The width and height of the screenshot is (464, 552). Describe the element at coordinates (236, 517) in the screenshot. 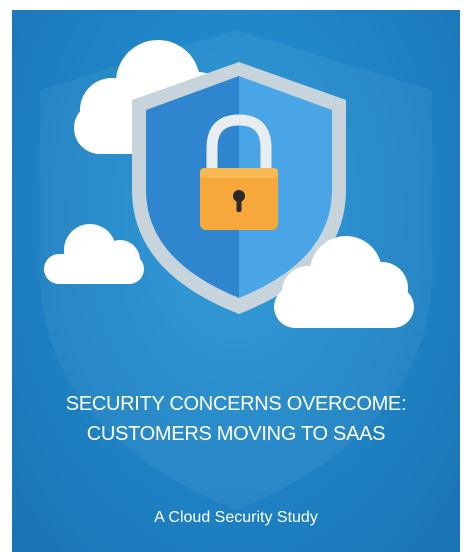

I see `cover-subtitle: A Cloud Security Study` at that location.